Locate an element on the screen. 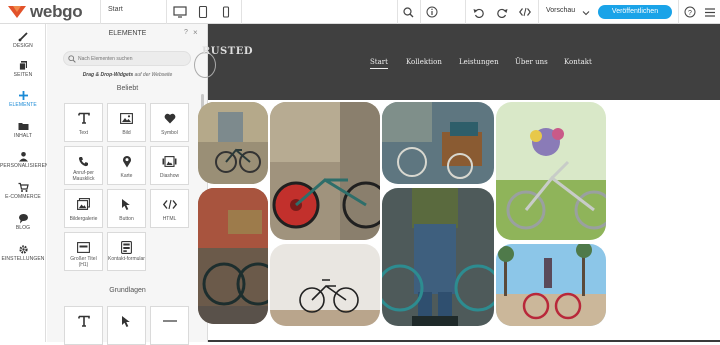 Image resolution: width=720 pixels, height=345 pixels. section-title-grundlagen: Grundlagen is located at coordinates (127, 290).